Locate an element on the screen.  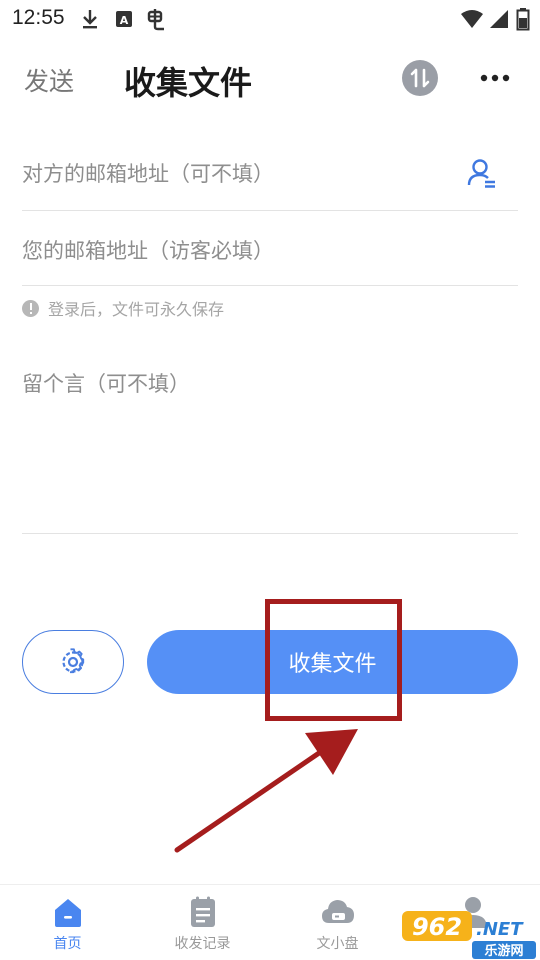
nav-item-cloud-drive: 文小盘 is located at coordinates (337, 922).